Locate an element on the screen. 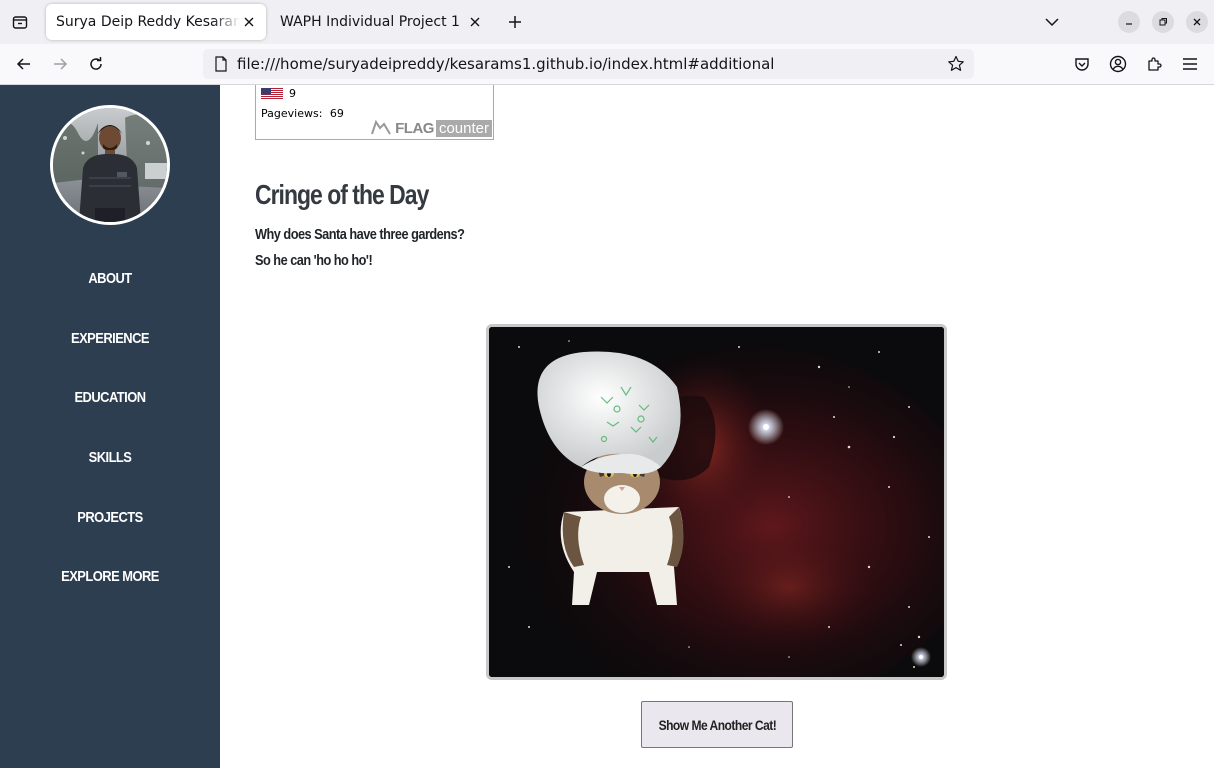 This screenshot has width=1214, height=768. pocket-button is located at coordinates (1082, 64).